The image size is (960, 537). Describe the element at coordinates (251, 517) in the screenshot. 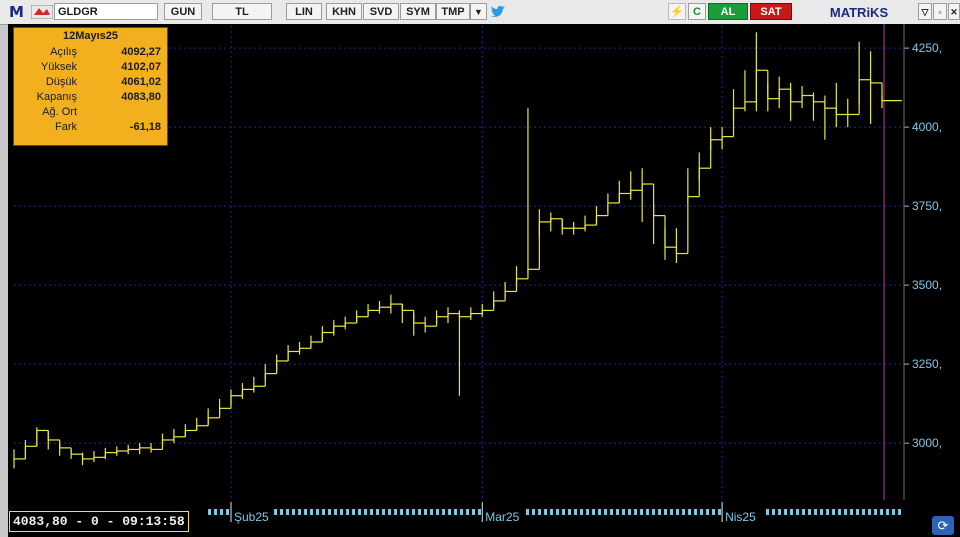

I see `month-label: Şub25` at that location.